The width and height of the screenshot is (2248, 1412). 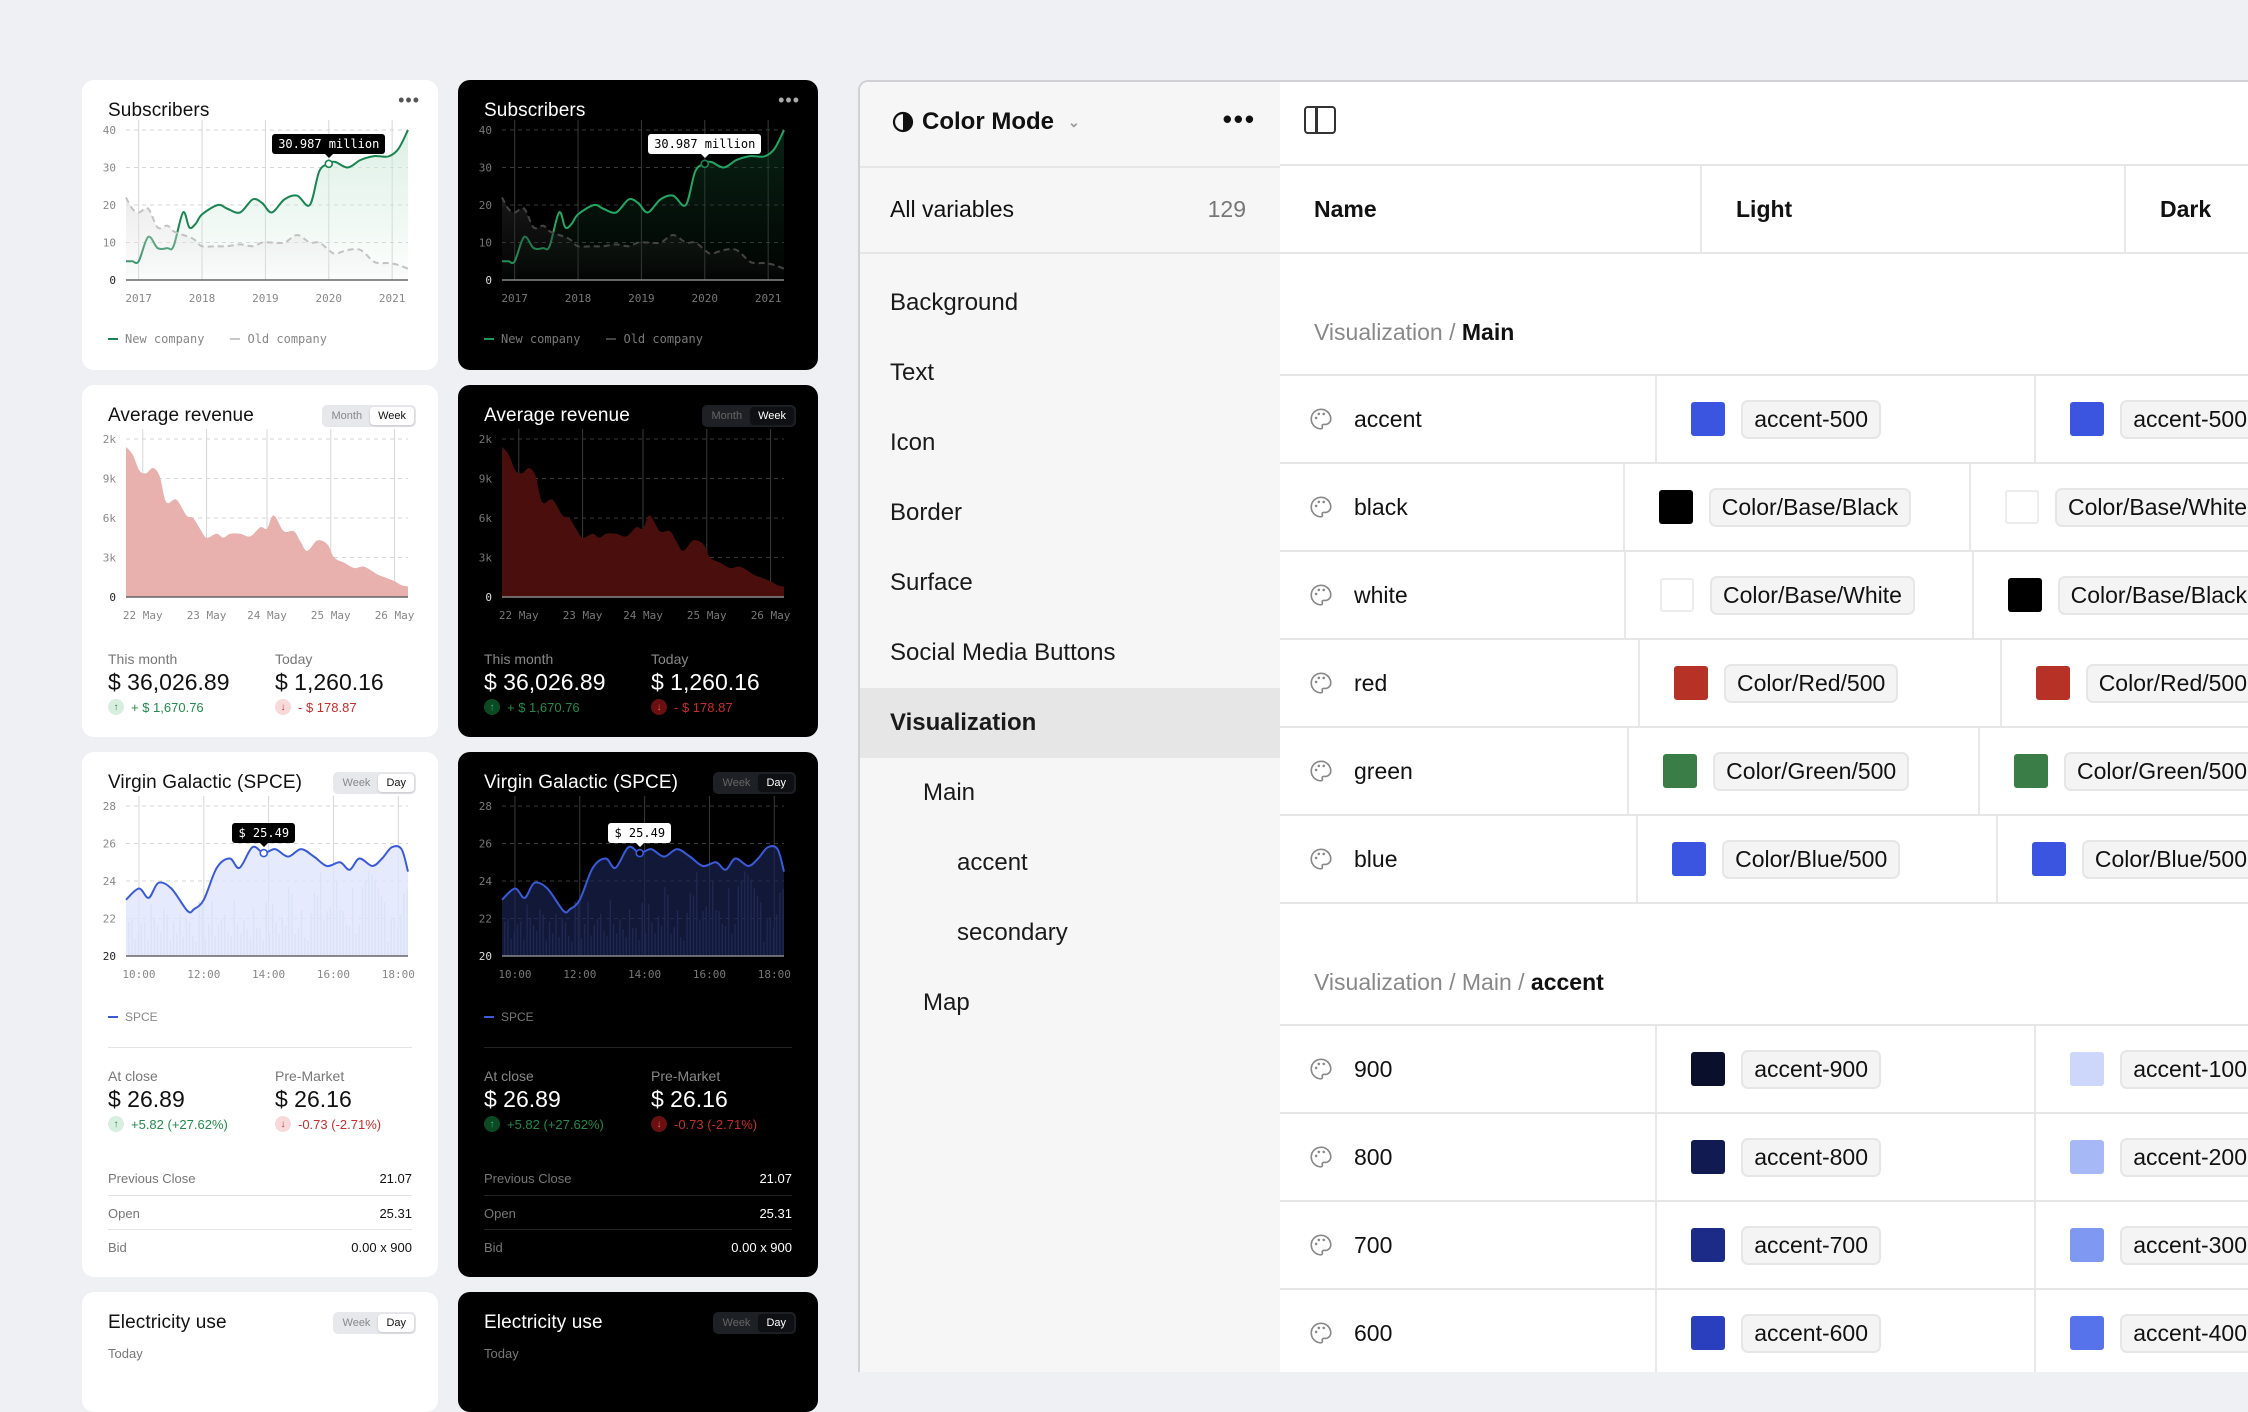 I want to click on alias-pill: accent-400, so click(x=2184, y=1333).